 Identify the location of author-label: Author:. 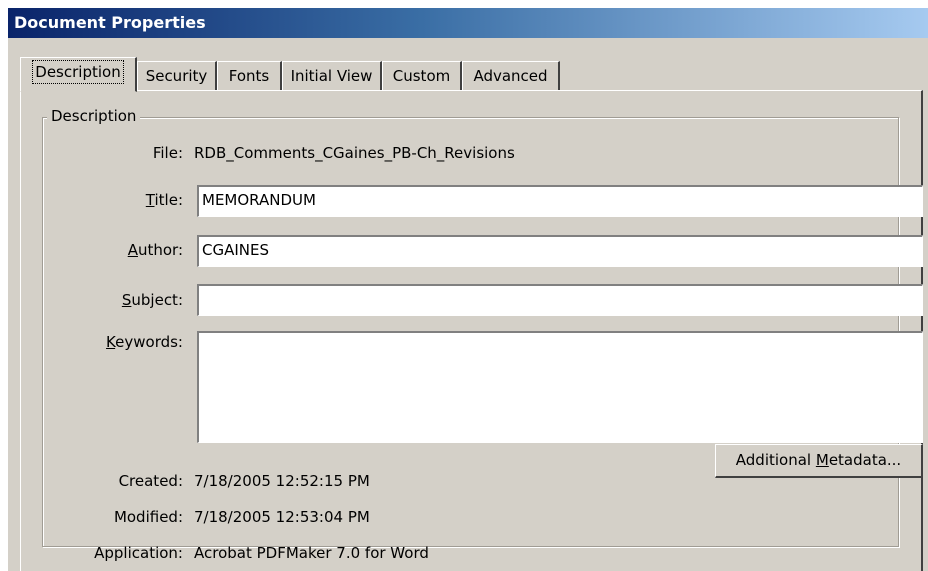
(155, 250).